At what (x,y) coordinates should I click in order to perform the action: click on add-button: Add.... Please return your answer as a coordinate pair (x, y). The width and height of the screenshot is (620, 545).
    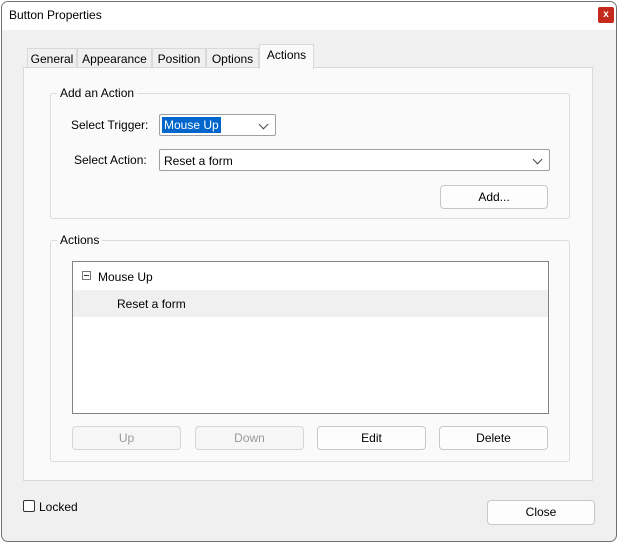
    Looking at the image, I should click on (494, 197).